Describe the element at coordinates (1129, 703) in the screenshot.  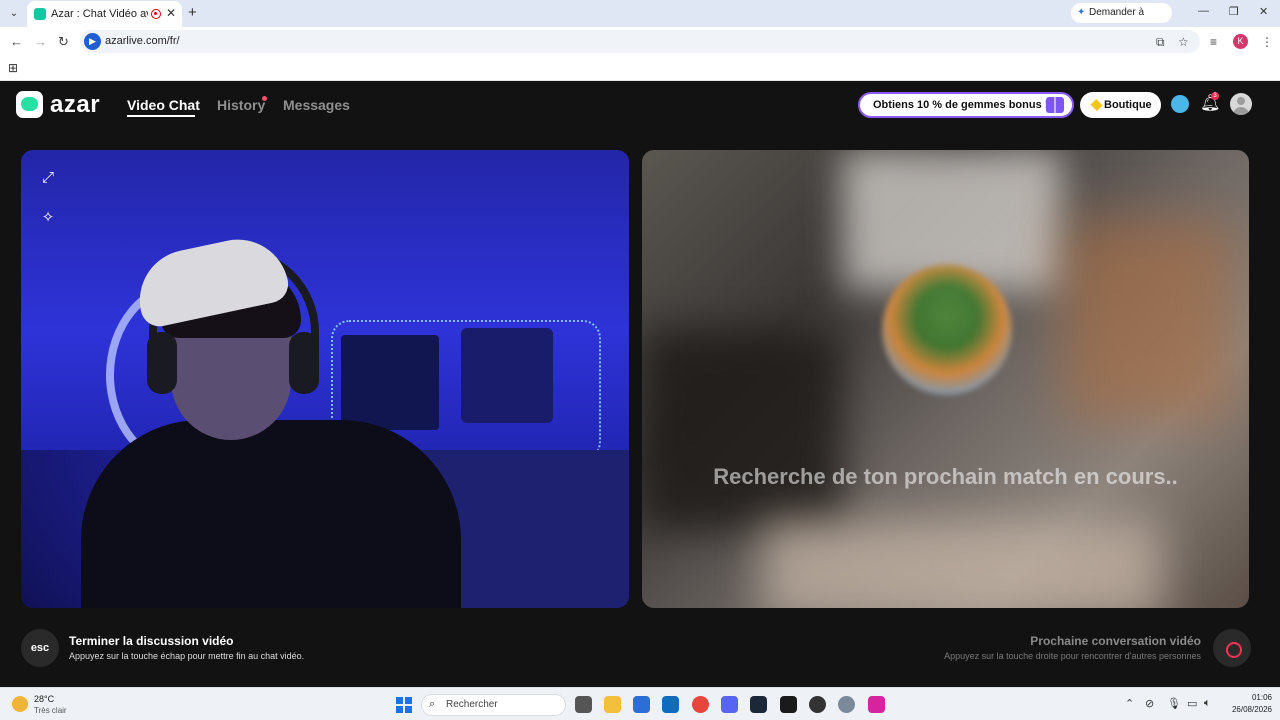
I see `tray-chevron-icon: ⌃` at that location.